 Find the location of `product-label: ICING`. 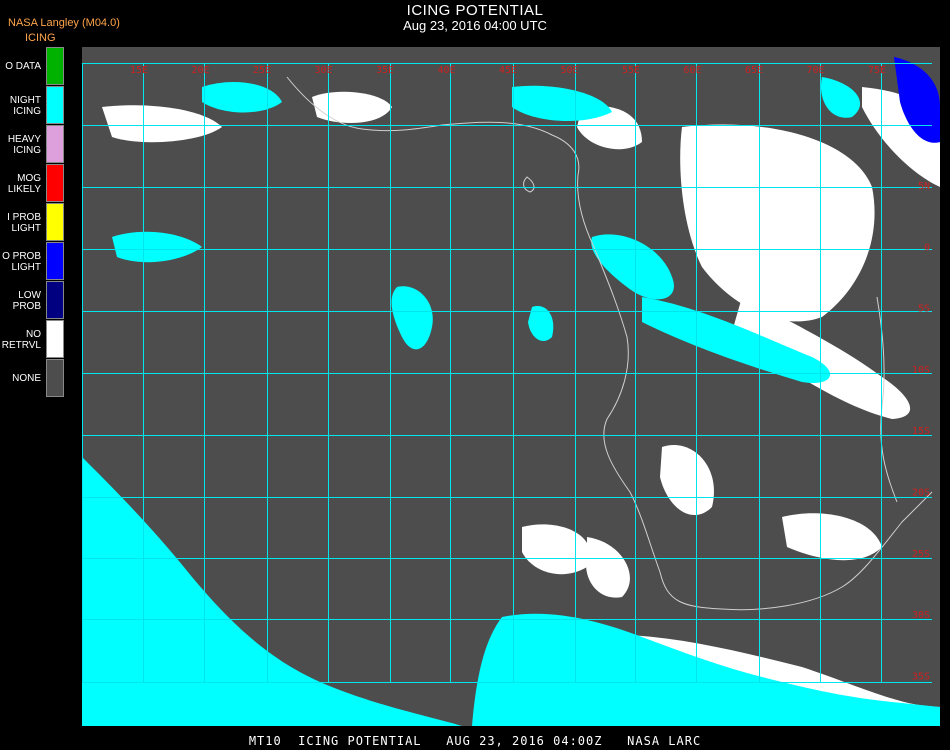

product-label: ICING is located at coordinates (40, 38).